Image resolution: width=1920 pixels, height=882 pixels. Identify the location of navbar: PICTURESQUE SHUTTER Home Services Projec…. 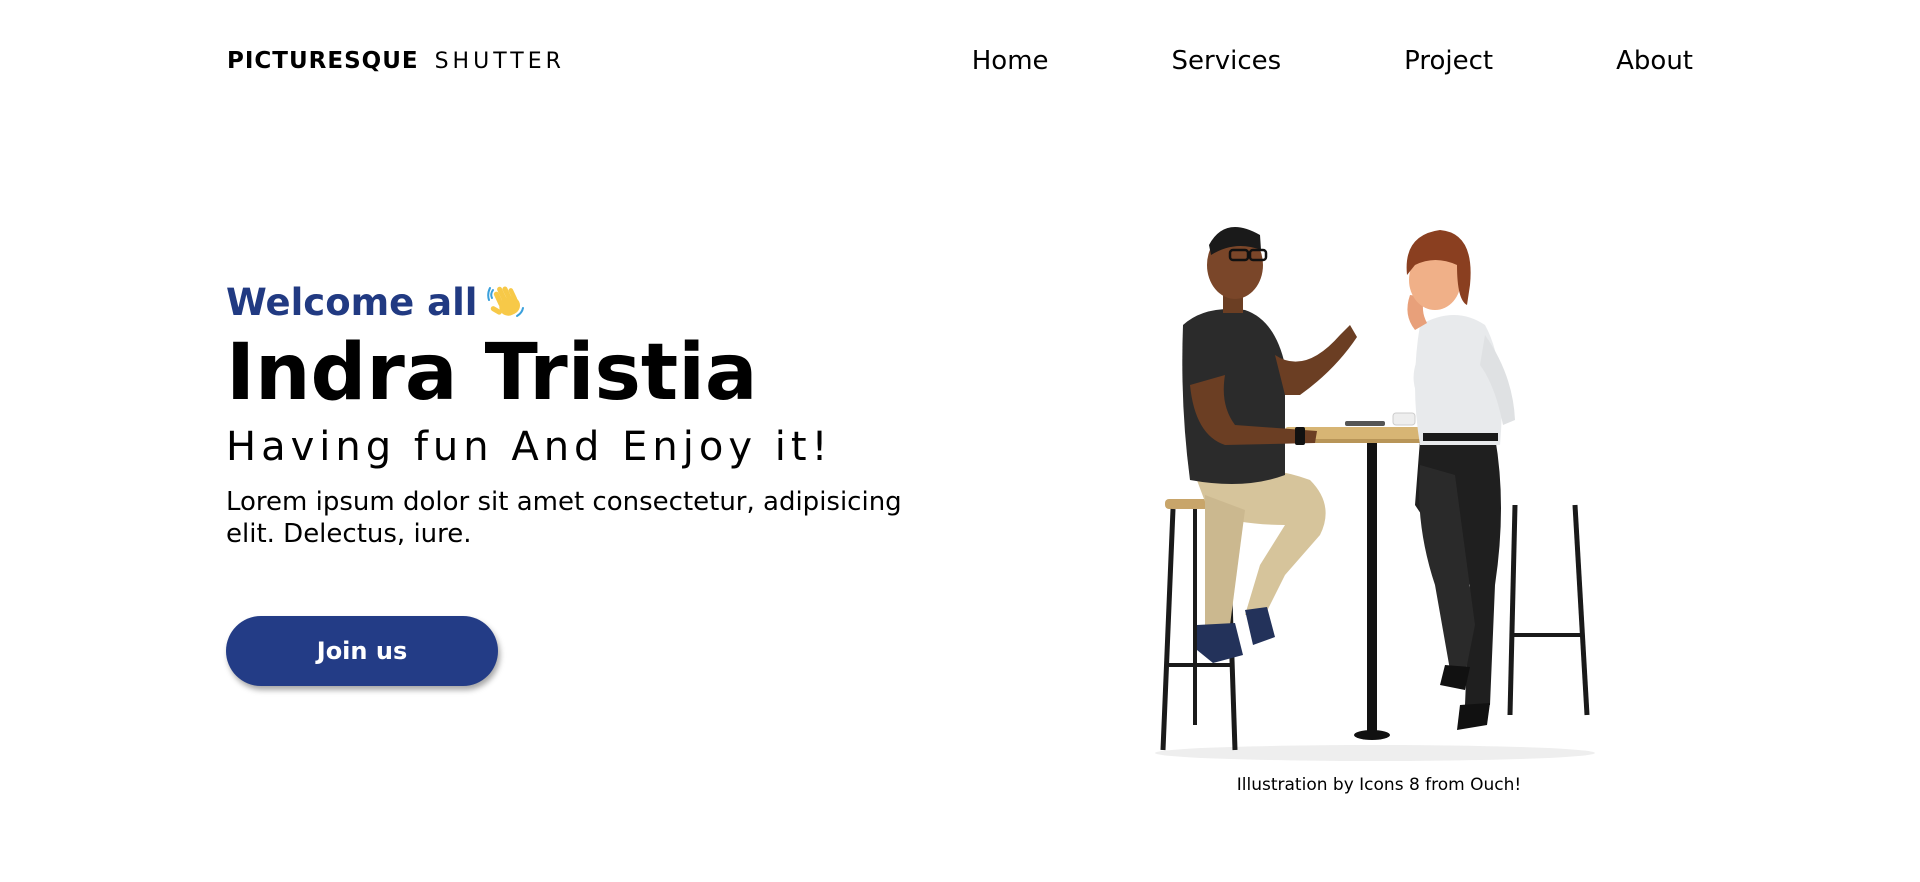
(960, 61).